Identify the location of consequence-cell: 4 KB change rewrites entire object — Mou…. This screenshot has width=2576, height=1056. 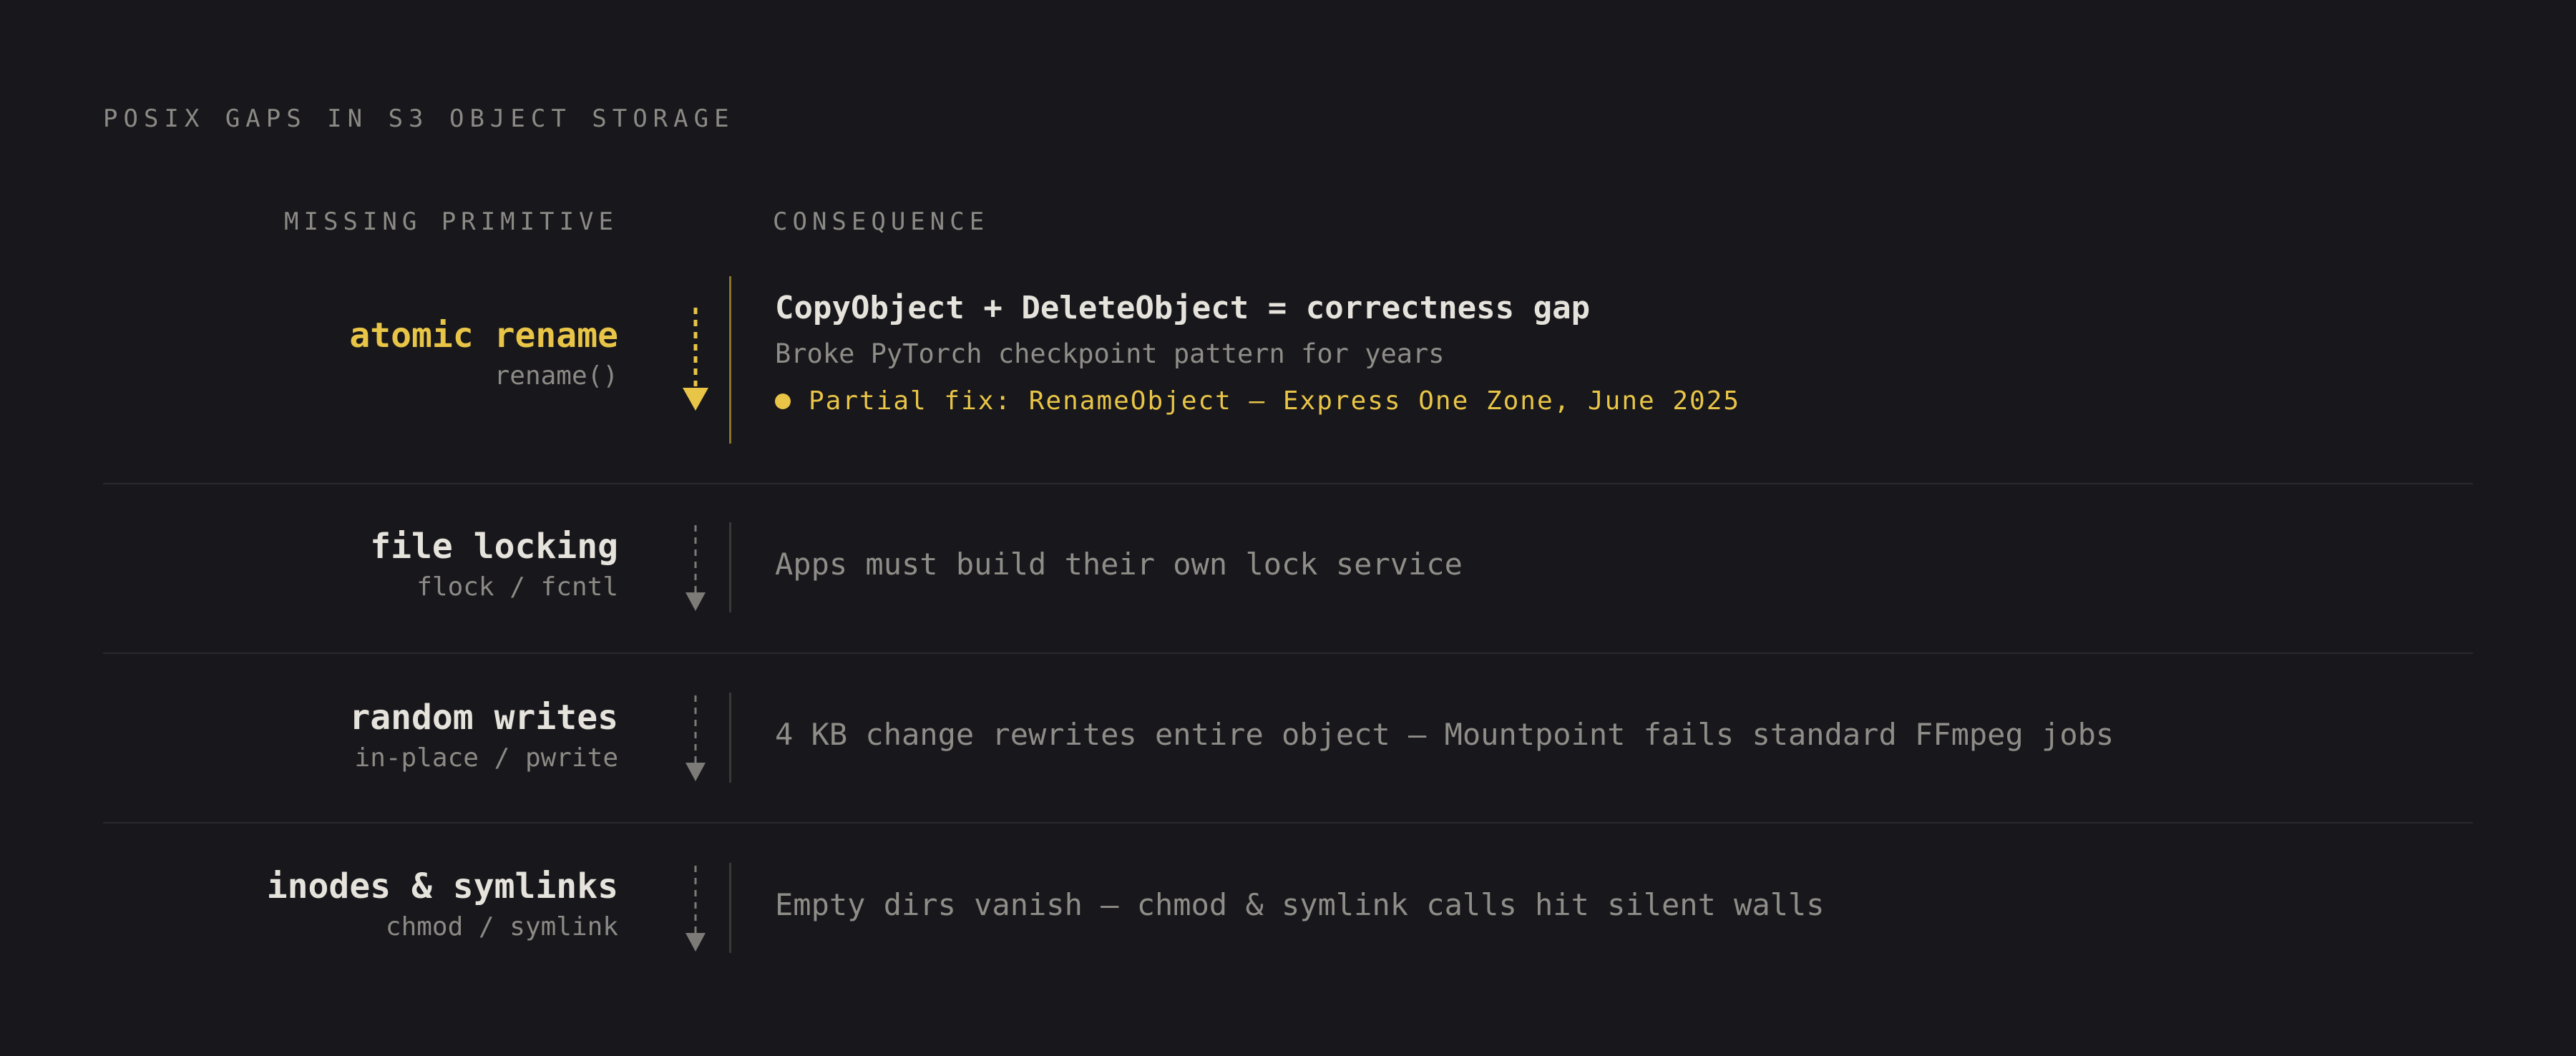
(1444, 734).